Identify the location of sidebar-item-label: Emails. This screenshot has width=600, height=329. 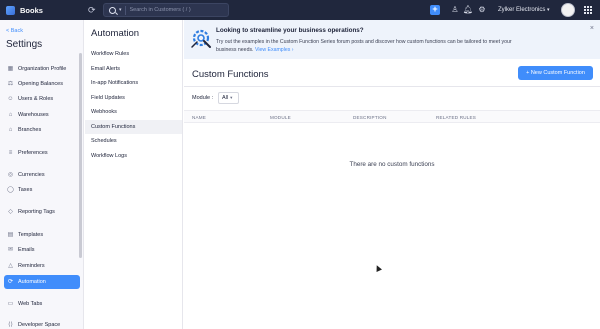
(26, 250).